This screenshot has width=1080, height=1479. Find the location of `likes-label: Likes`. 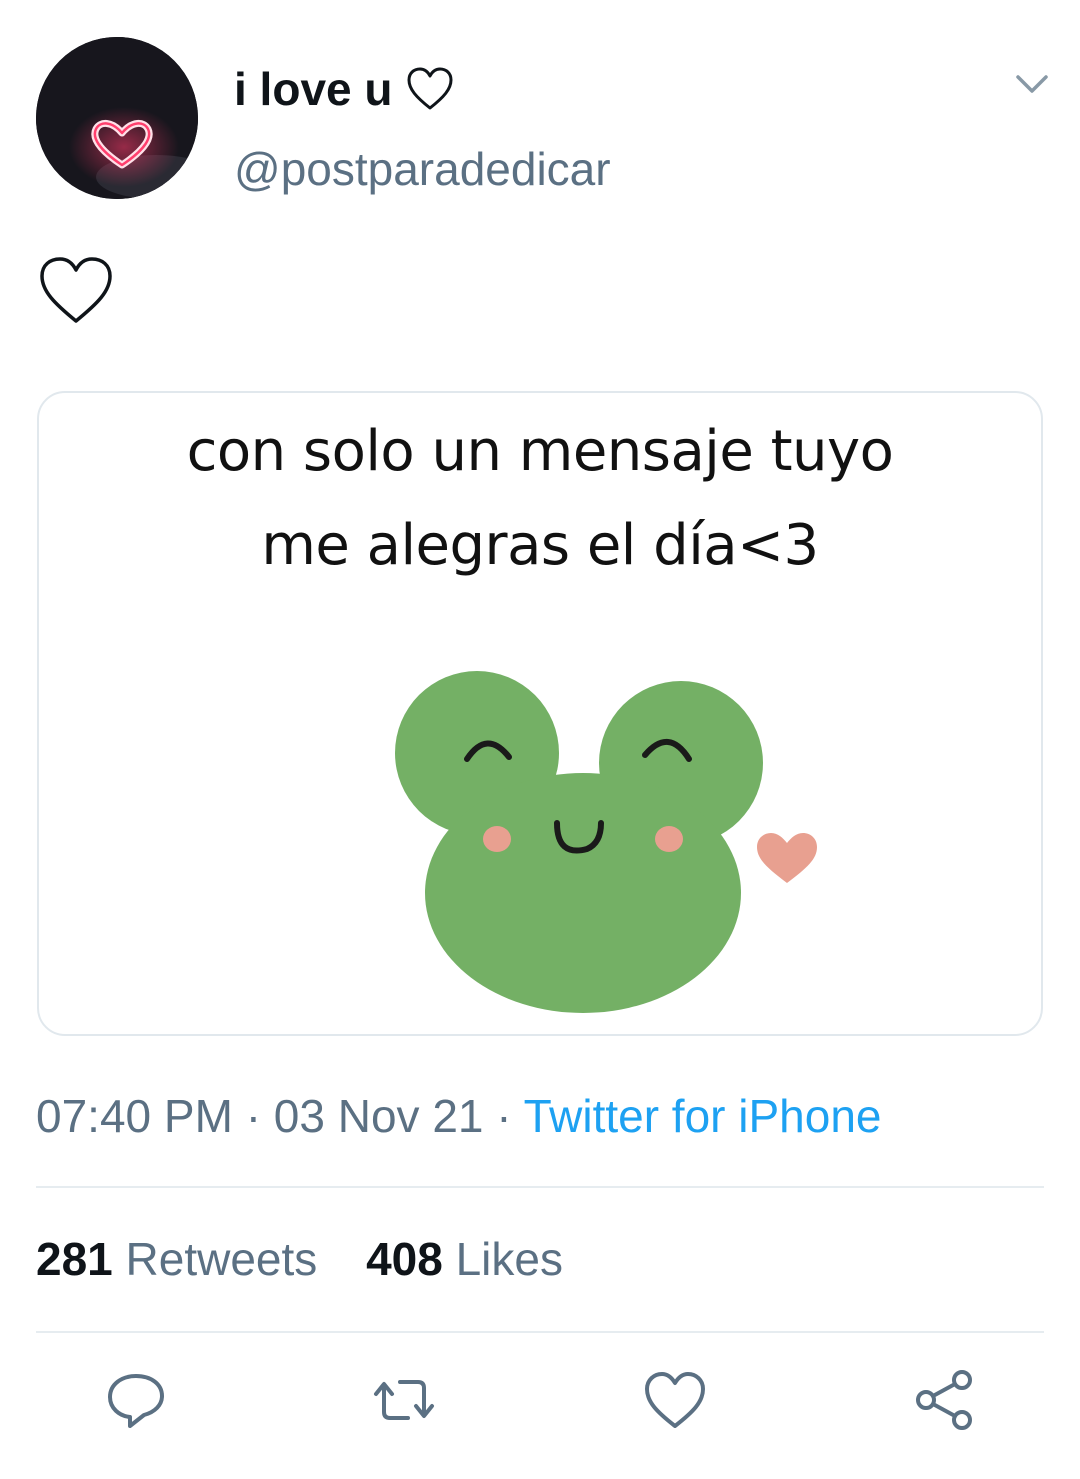

likes-label: Likes is located at coordinates (509, 1259).